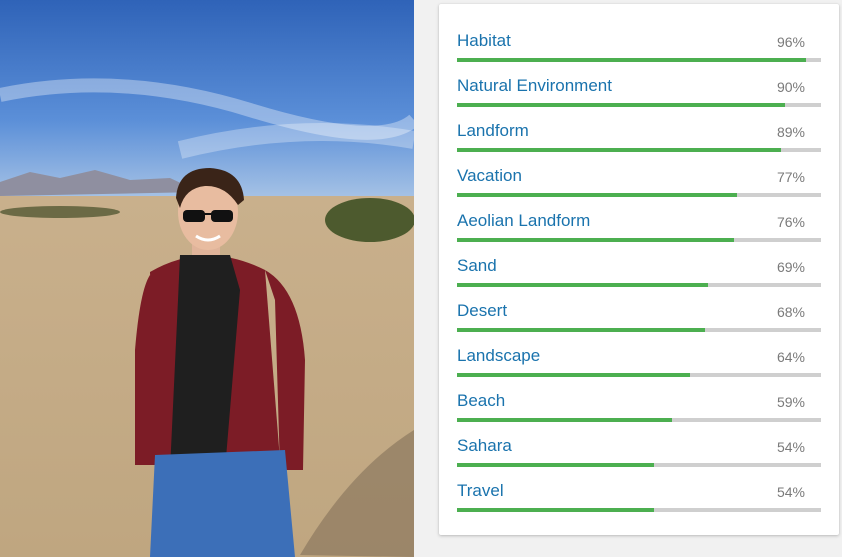  I want to click on label-name-link: Landform, so click(493, 131).